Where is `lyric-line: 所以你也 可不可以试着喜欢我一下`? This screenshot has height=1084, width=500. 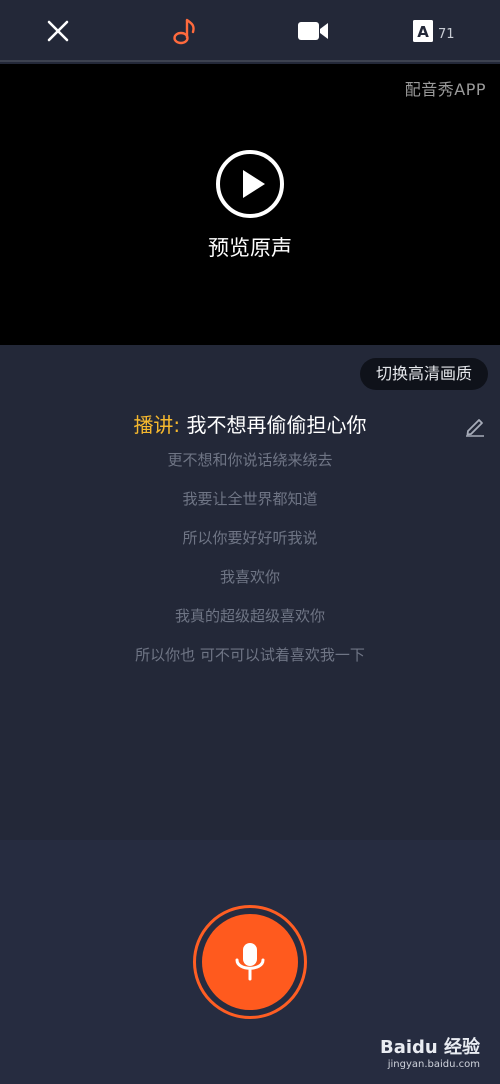
lyric-line: 所以你也 可不可以试着喜欢我一下 is located at coordinates (250, 655).